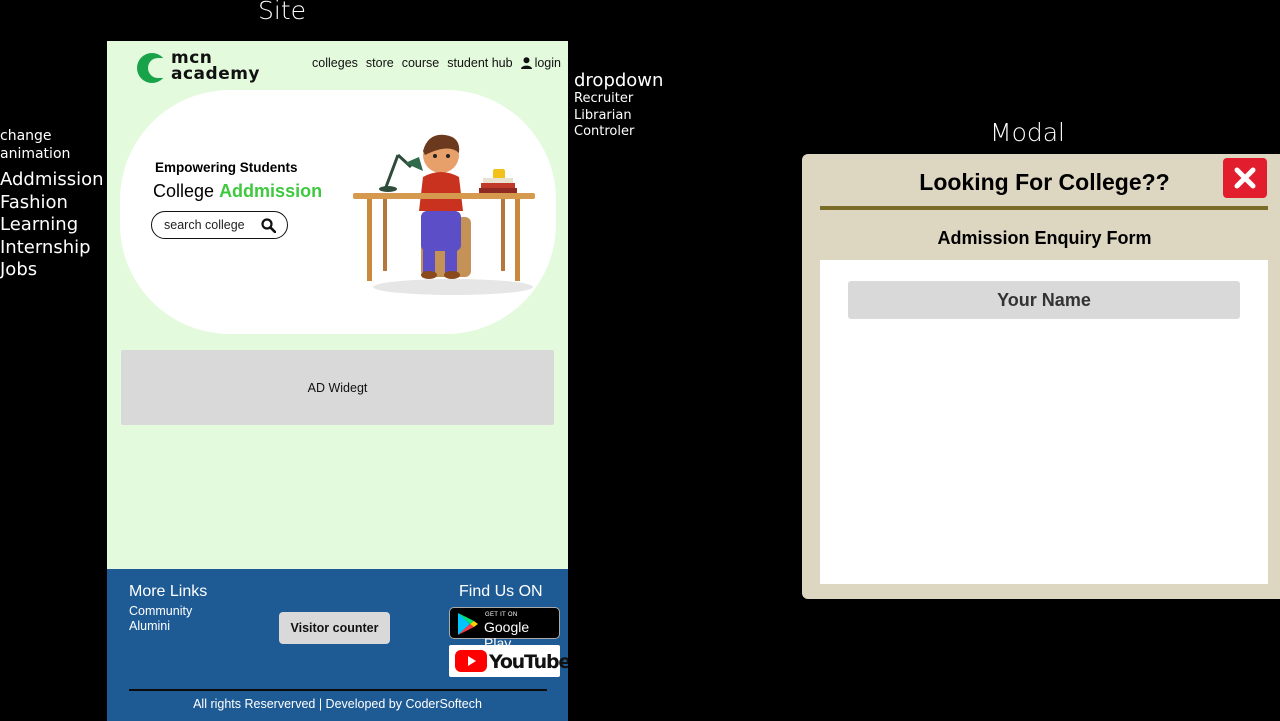  What do you see at coordinates (1027, 132) in the screenshot?
I see `modal-frame-title: Modal` at bounding box center [1027, 132].